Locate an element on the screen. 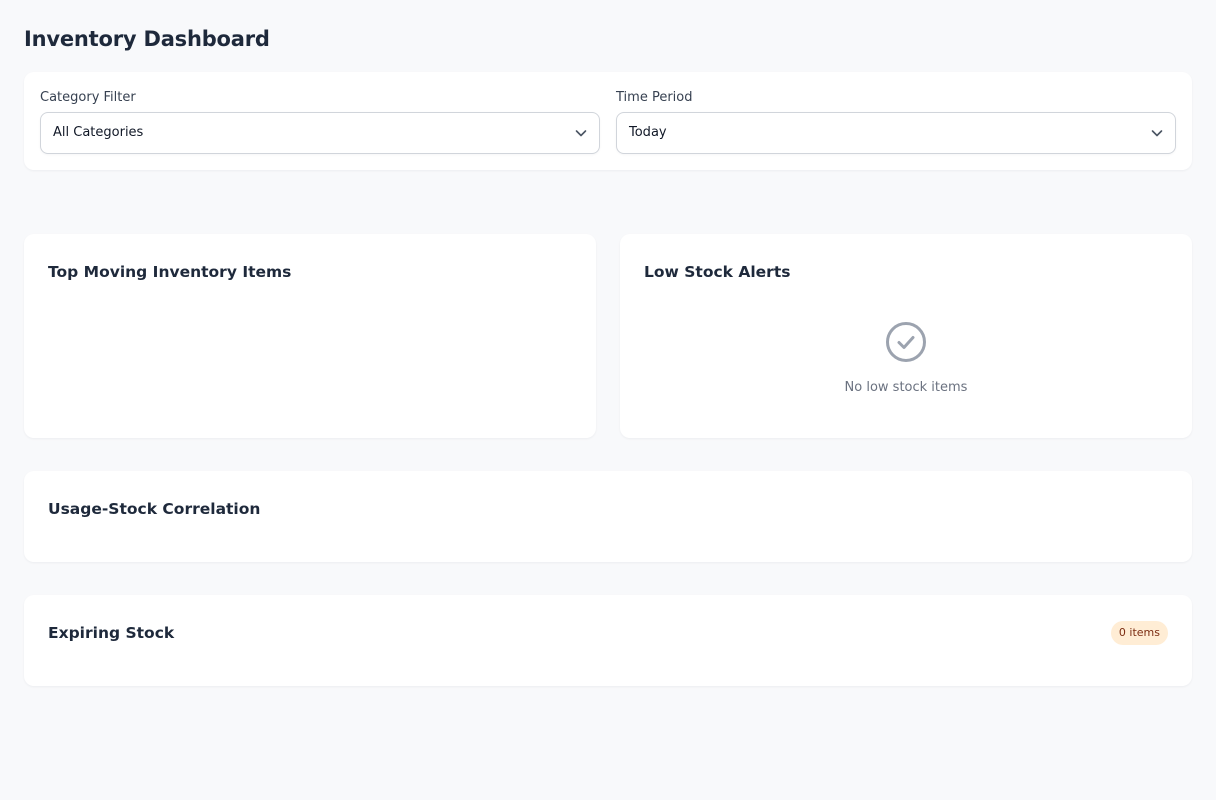  expiring-count-badge: 0 items is located at coordinates (1139, 633).